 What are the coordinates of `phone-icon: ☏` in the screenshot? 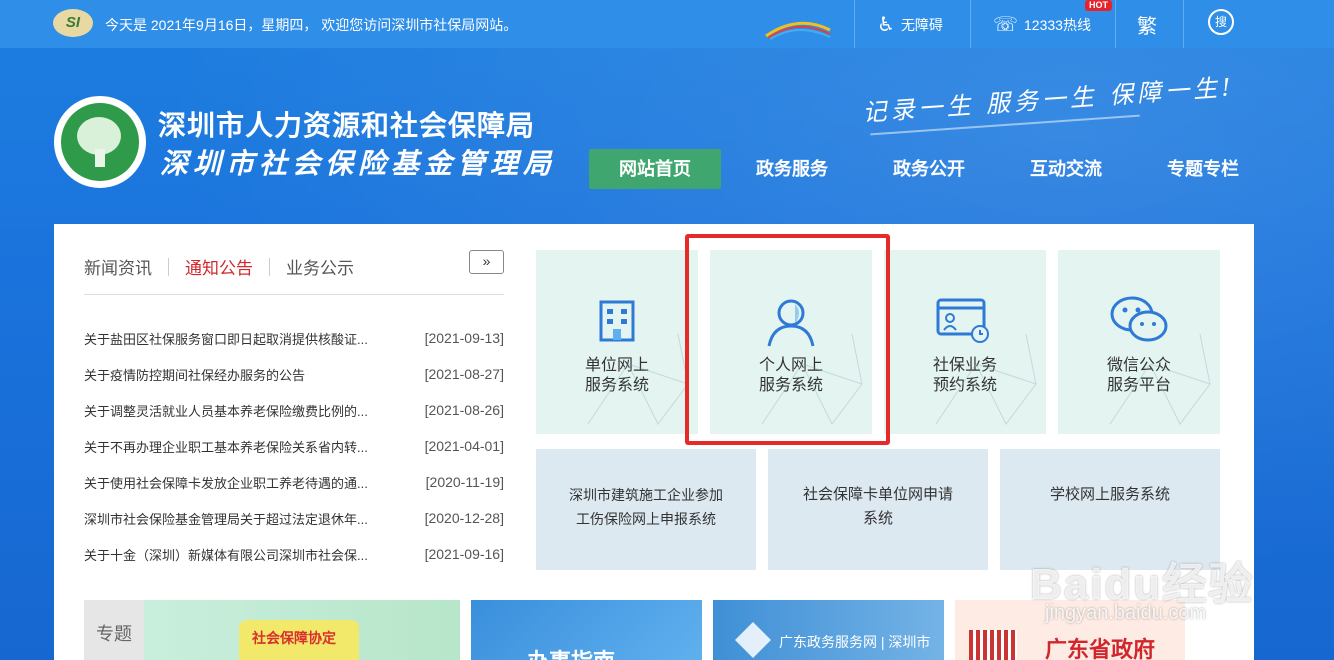 It's located at (1006, 25).